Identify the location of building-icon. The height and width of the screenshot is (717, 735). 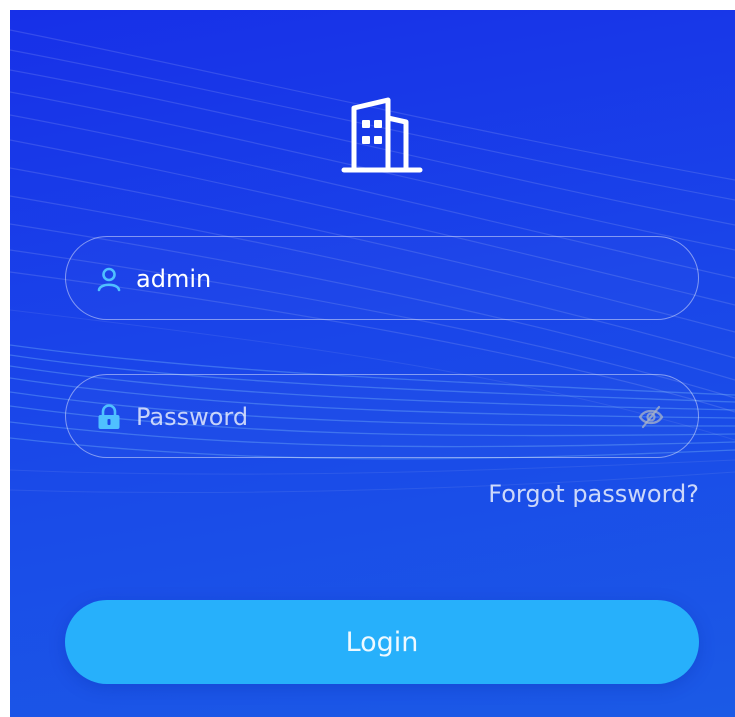
(382, 135).